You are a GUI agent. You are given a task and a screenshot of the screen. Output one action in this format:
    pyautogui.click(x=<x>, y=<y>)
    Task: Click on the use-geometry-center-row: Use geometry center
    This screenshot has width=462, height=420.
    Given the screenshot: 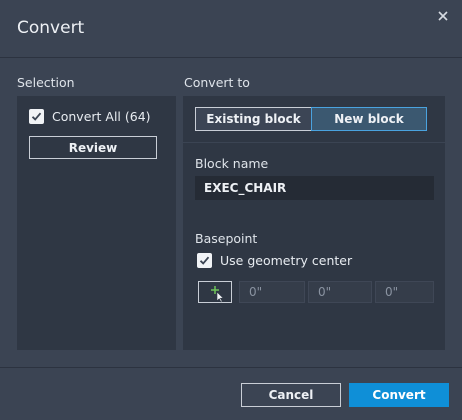 What is the action you would take?
    pyautogui.click(x=274, y=260)
    